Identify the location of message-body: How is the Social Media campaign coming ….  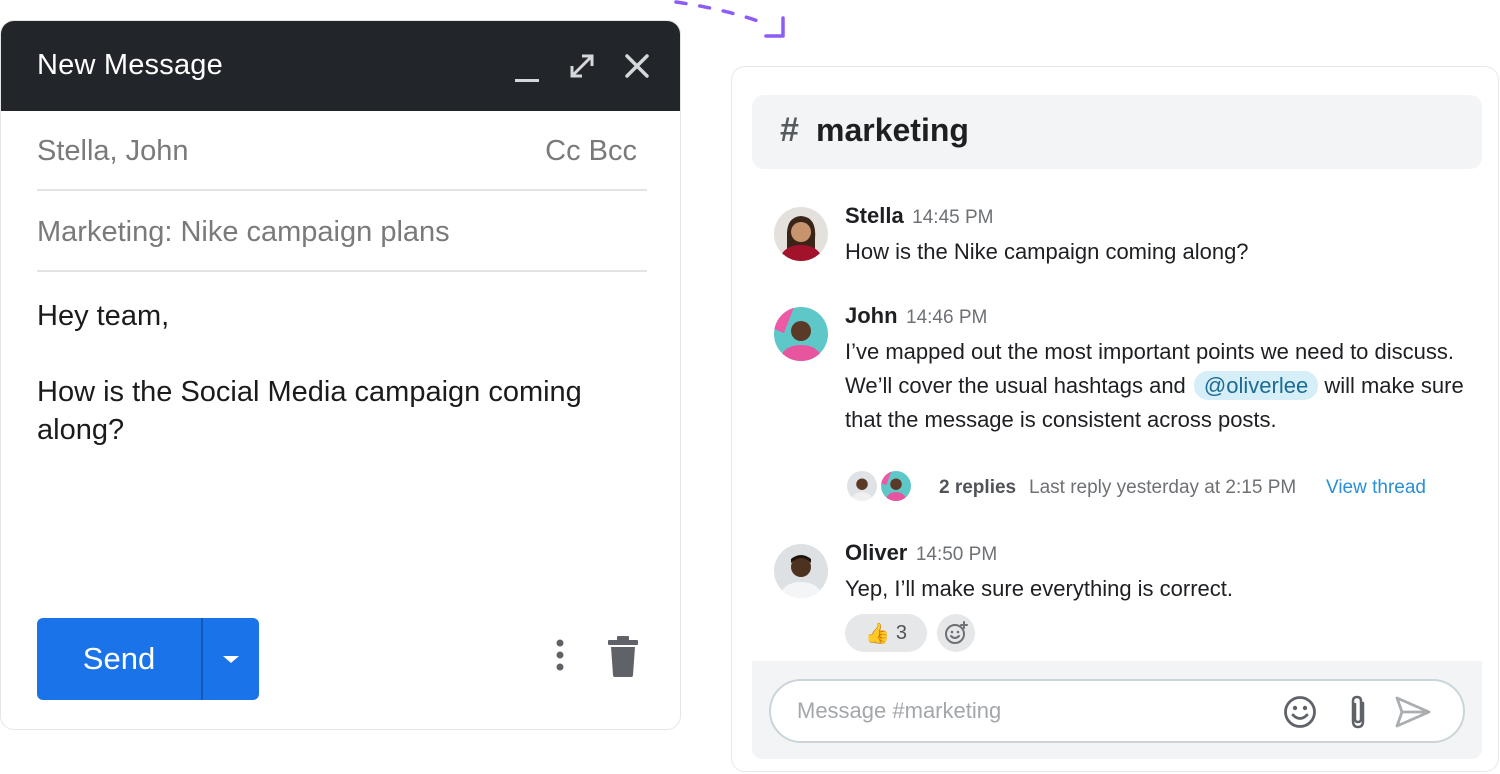
(317, 411).